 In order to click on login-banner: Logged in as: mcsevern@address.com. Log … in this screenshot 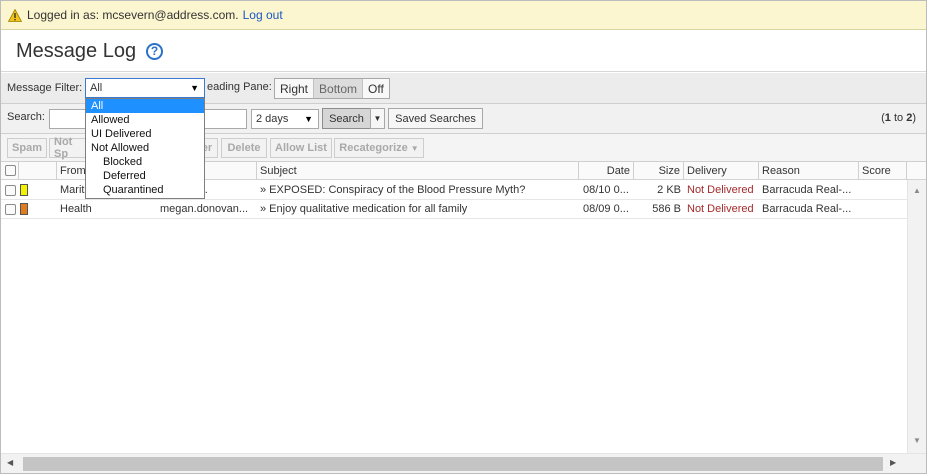, I will do `click(463, 15)`.